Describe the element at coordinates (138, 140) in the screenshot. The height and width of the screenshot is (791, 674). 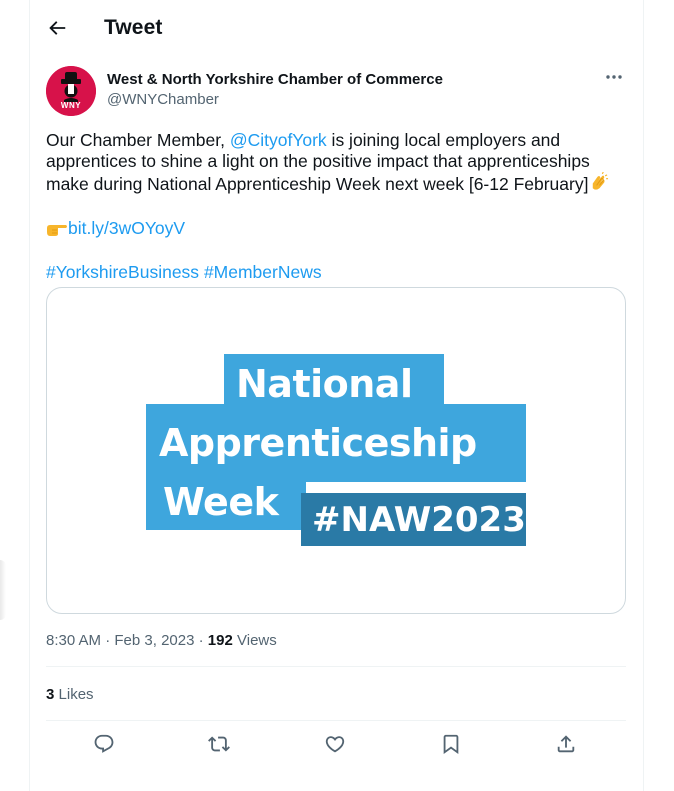
I see `tweet-text-start: Our Chamber Member,` at that location.